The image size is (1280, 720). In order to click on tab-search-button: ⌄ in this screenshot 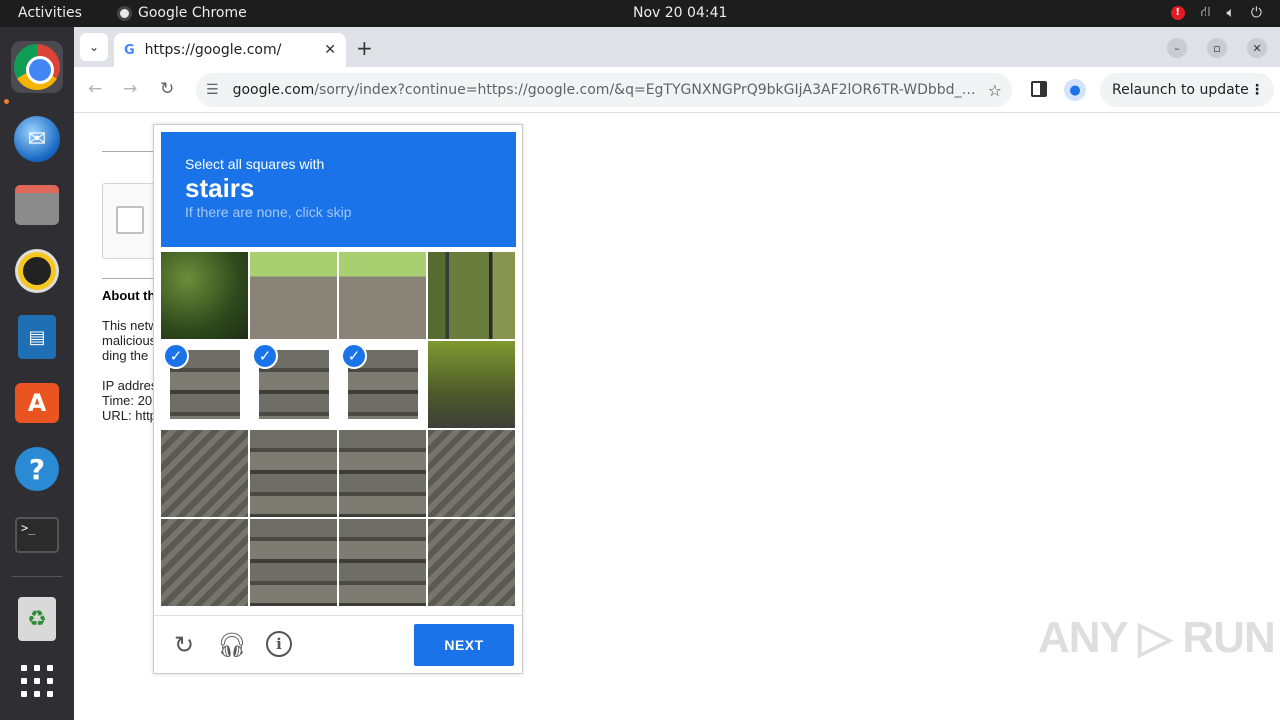, I will do `click(94, 47)`.